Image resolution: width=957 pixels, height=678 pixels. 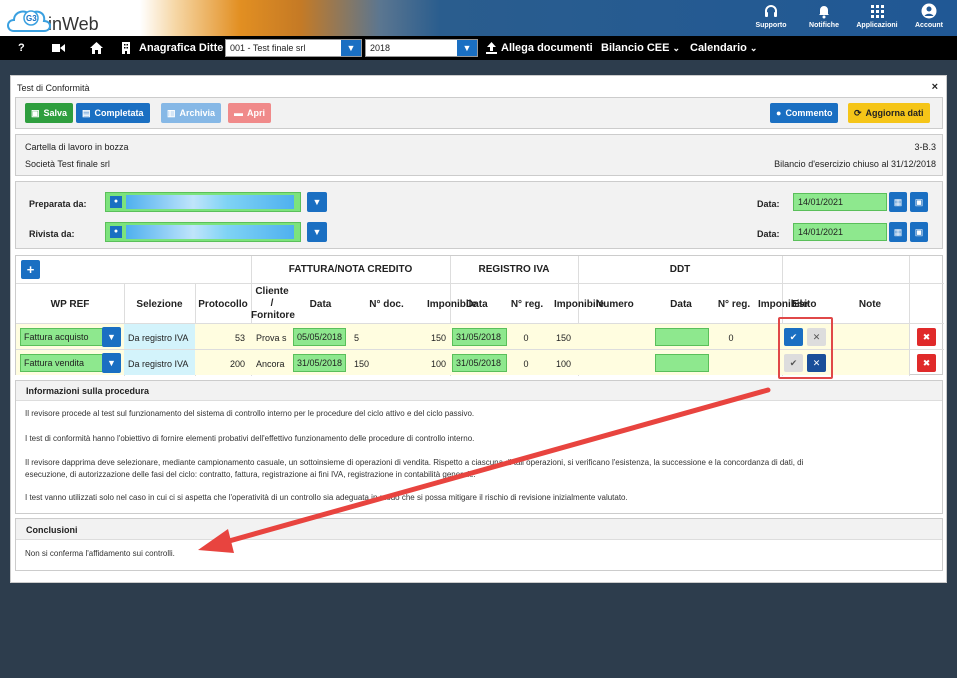 I want to click on esito-highlight, so click(x=805, y=348).